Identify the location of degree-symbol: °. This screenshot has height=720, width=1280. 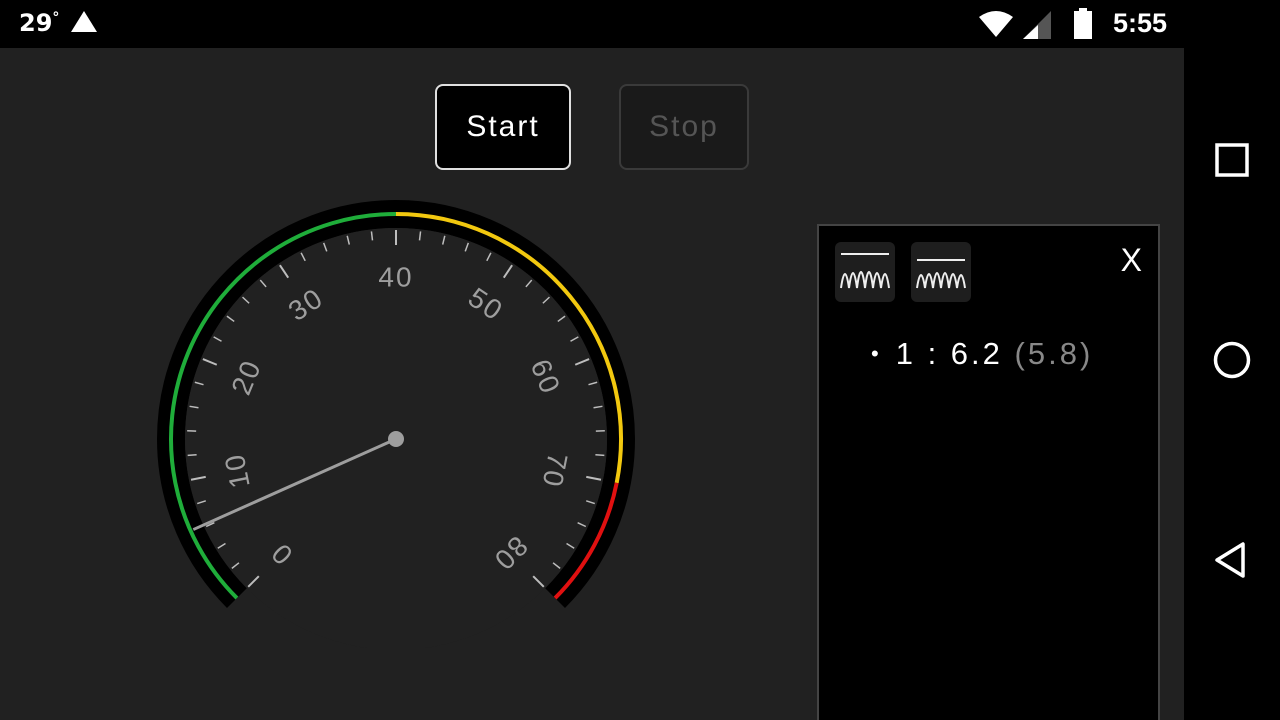
(56, 18).